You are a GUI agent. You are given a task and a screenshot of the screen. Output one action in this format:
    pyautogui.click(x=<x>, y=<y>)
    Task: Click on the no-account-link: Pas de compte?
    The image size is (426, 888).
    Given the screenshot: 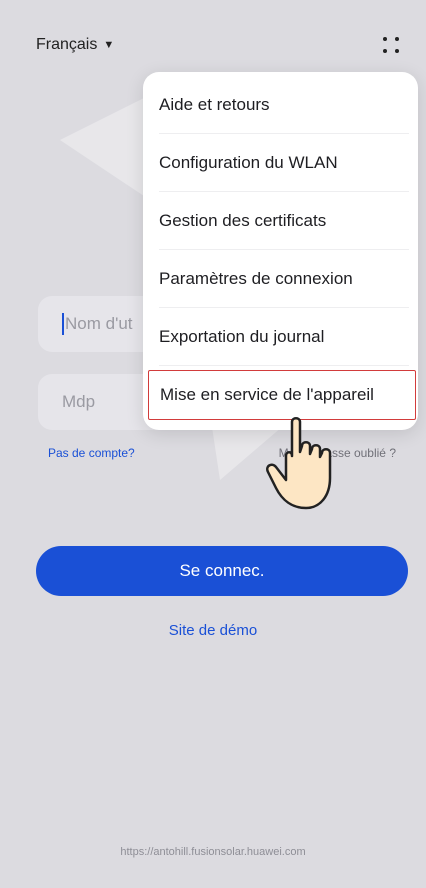 What is the action you would take?
    pyautogui.click(x=91, y=453)
    